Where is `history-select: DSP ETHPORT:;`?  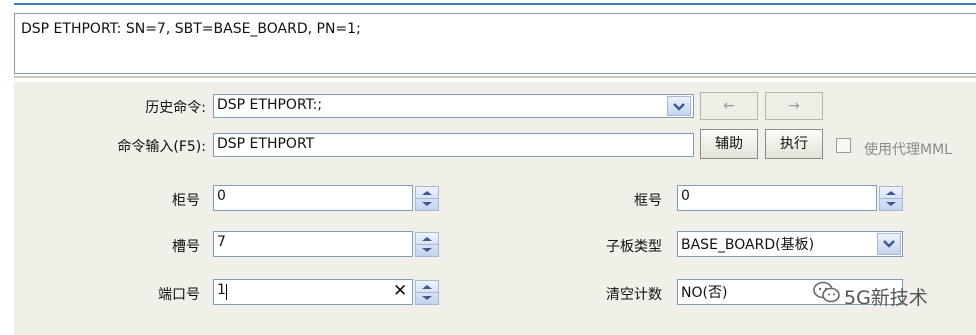 history-select: DSP ETHPORT:; is located at coordinates (453, 106).